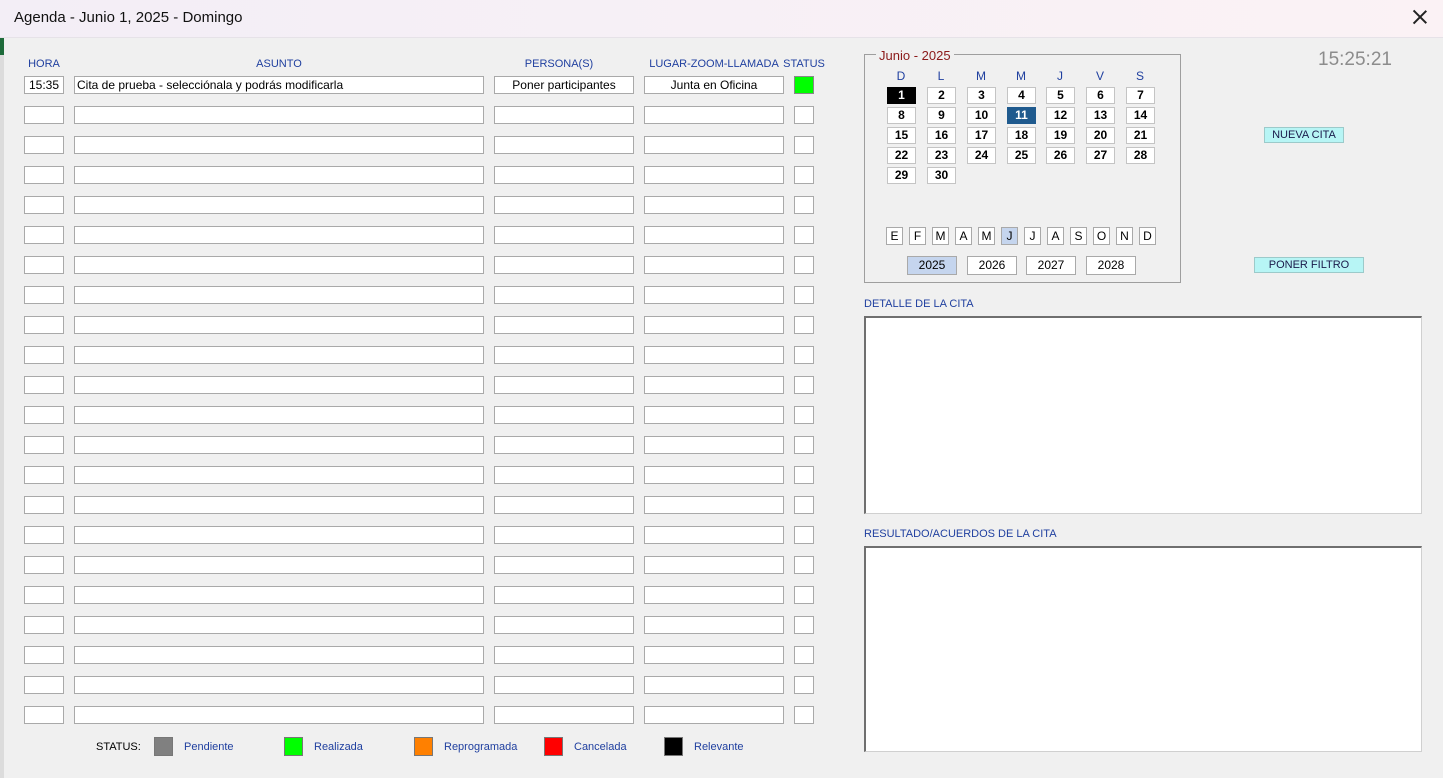 The height and width of the screenshot is (778, 1443). I want to click on calendar-day: 28, so click(1140, 155).